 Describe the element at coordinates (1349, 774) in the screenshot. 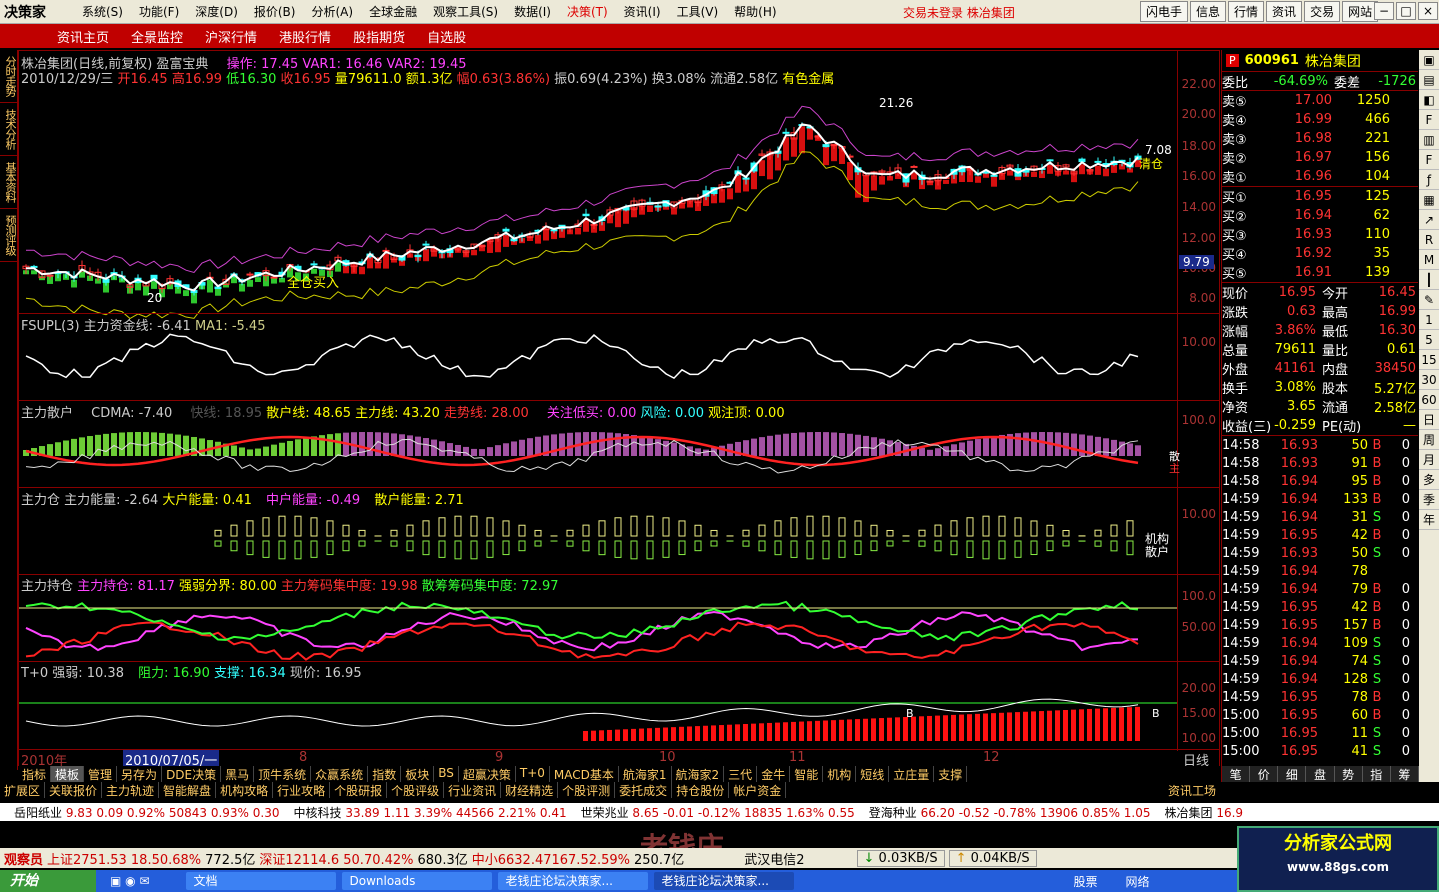

I see `quote-tab: 势` at that location.